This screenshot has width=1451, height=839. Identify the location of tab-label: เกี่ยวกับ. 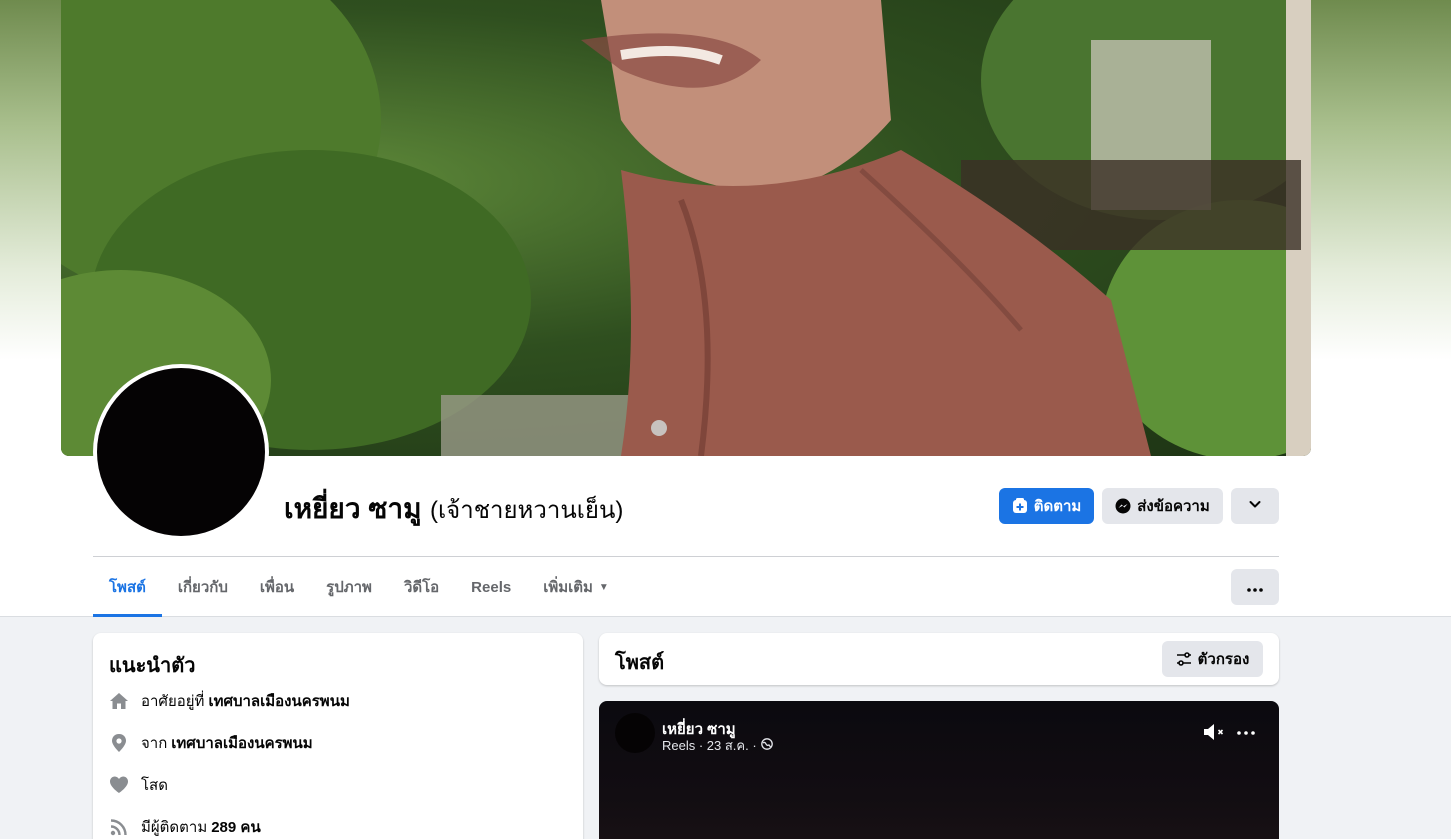
(202, 587).